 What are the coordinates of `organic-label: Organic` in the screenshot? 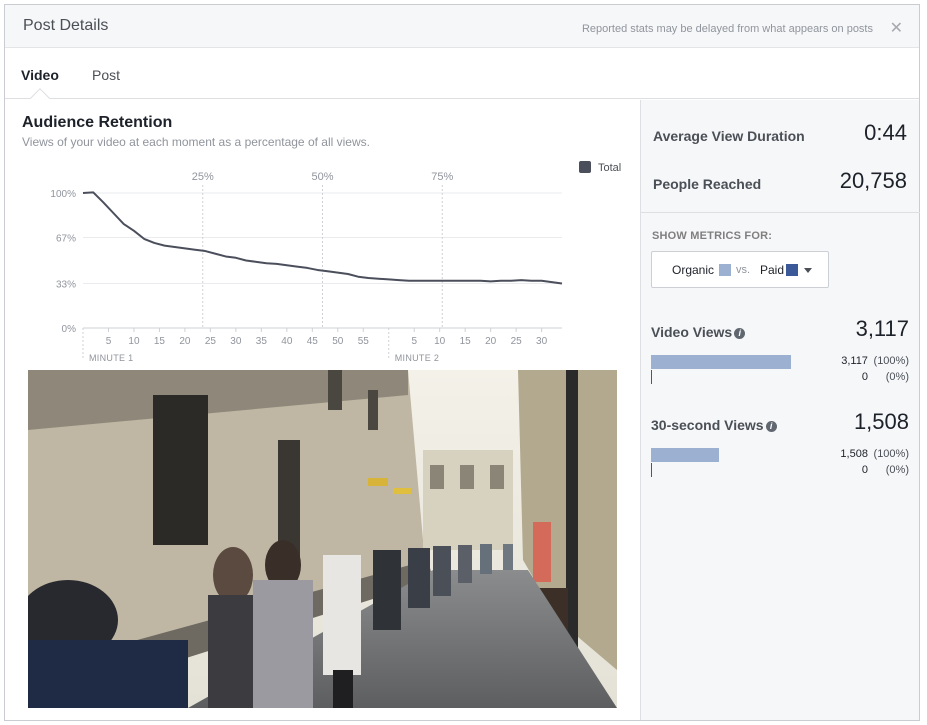 It's located at (693, 270).